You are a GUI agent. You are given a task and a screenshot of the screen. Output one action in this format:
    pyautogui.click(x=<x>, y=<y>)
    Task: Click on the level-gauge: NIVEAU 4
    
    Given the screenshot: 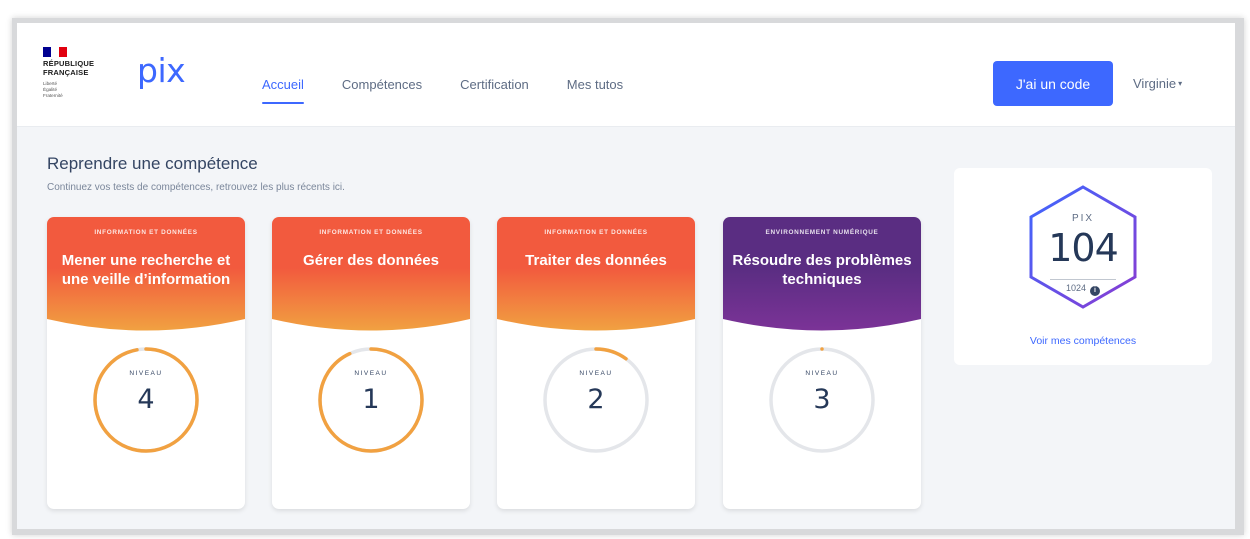 What is the action you would take?
    pyautogui.click(x=146, y=400)
    